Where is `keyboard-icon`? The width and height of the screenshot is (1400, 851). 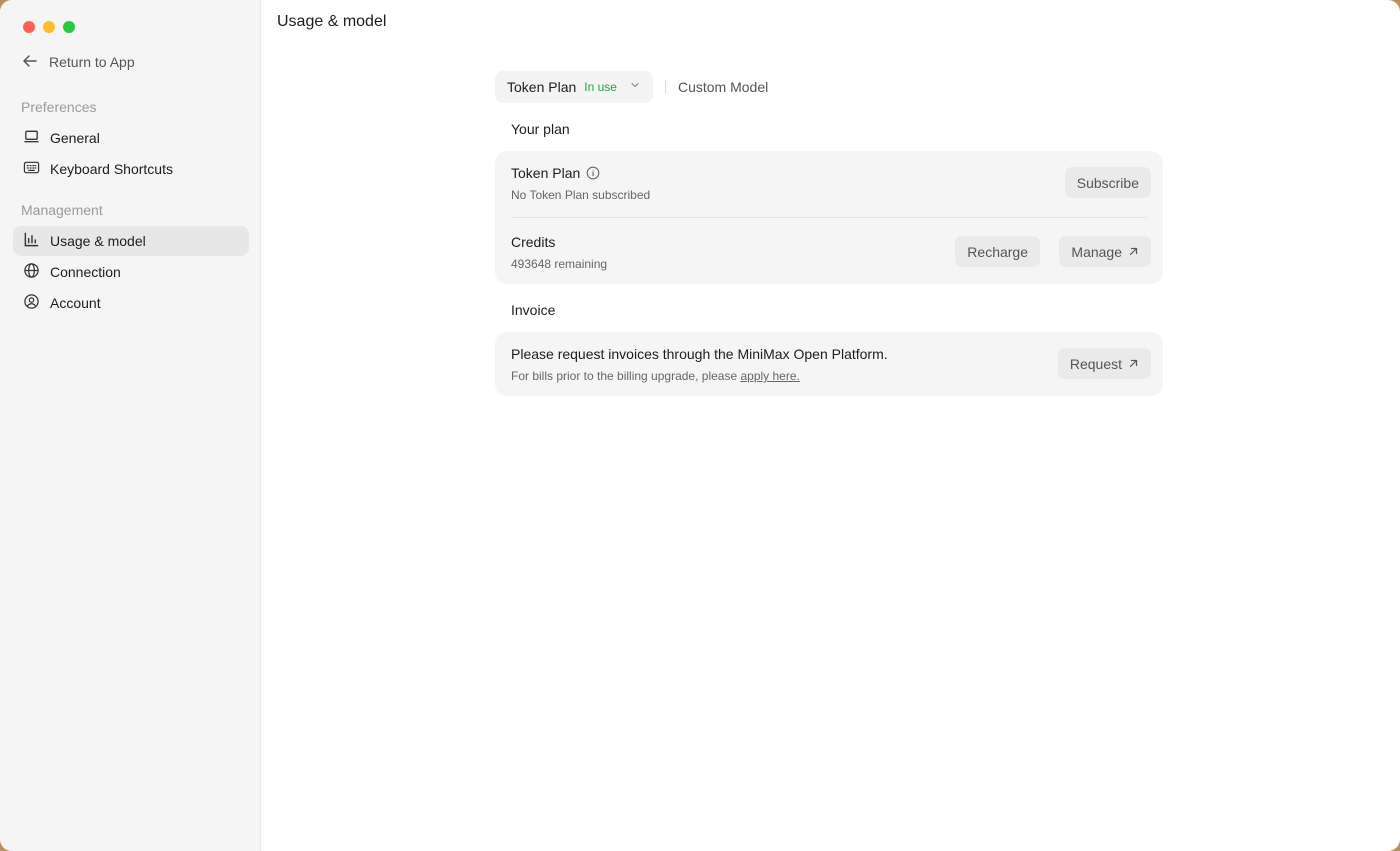
keyboard-icon is located at coordinates (31, 169).